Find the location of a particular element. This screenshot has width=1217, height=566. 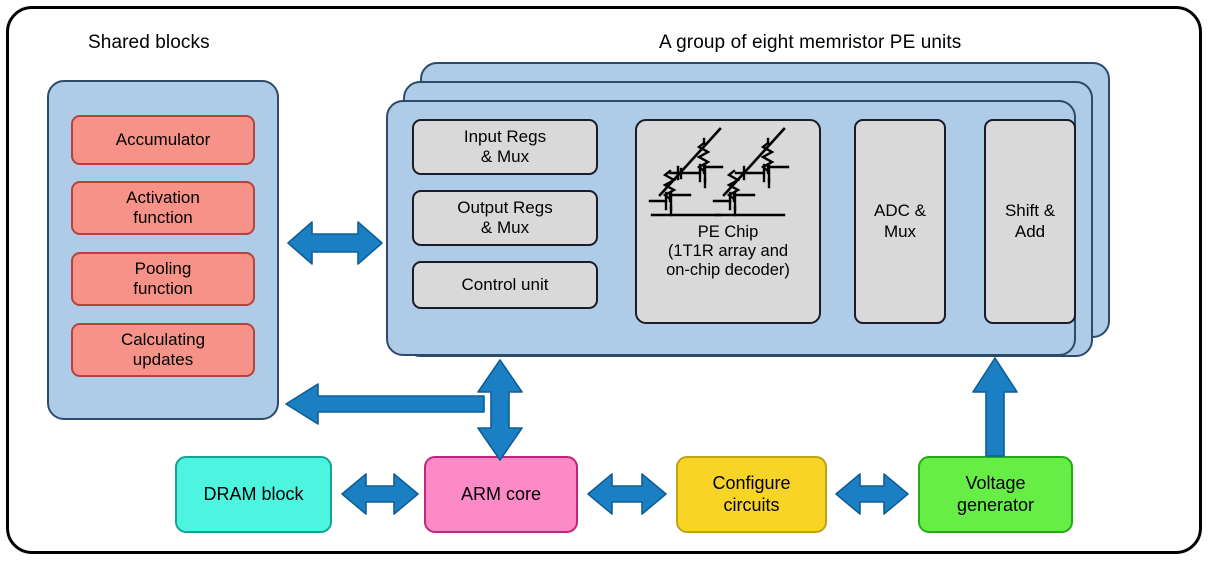

shared-block-label: Activation function is located at coordinates (163, 207).